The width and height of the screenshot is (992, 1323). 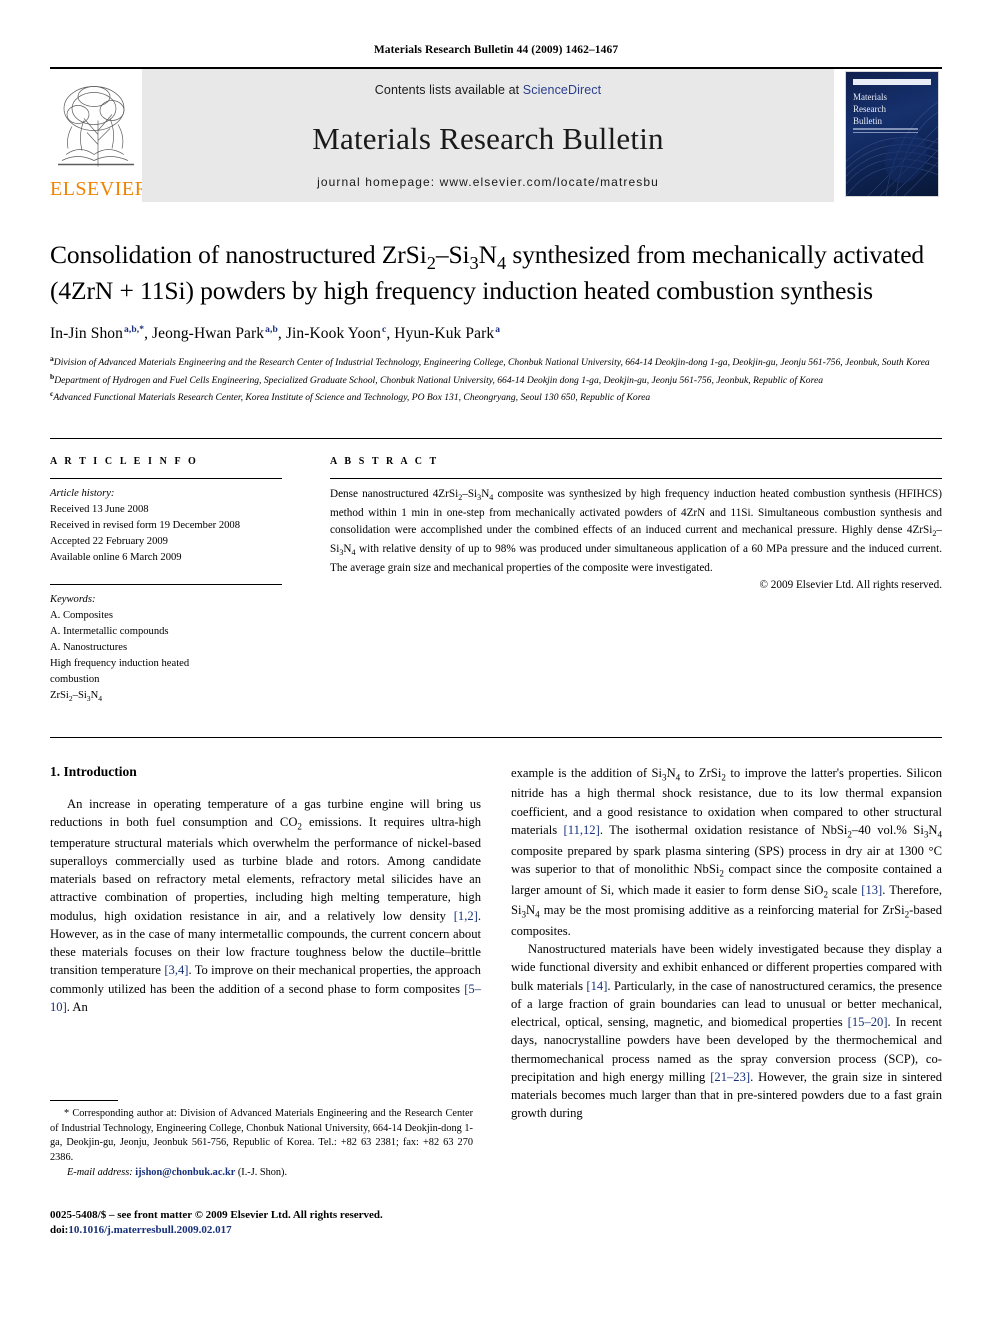 I want to click on keywords-label: Keywords:, so click(x=73, y=599).